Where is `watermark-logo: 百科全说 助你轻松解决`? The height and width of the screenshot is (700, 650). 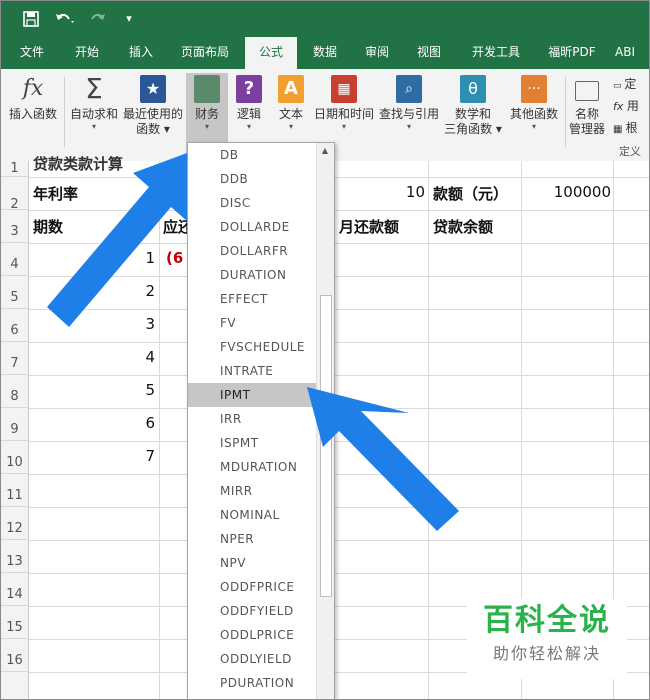 watermark-logo: 百科全说 助你轻松解决 is located at coordinates (547, 639).